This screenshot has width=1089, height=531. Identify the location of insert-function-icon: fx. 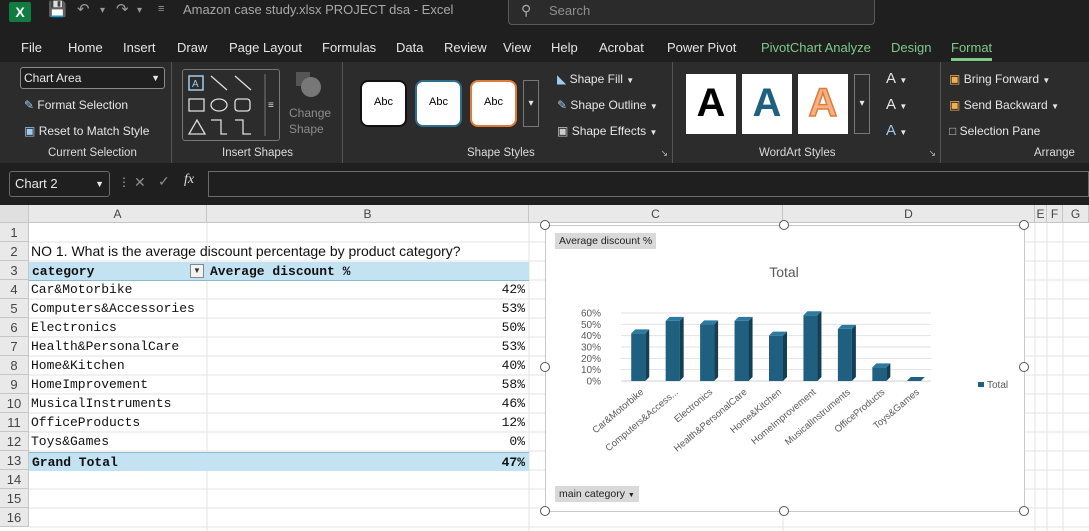
(189, 180).